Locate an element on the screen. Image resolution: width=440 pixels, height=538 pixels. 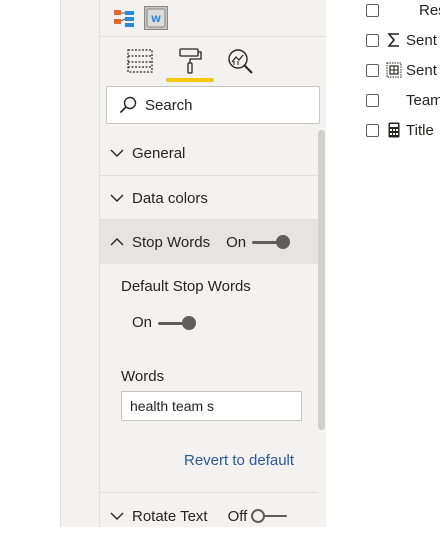
rotate-text-toggle is located at coordinates (270, 516).